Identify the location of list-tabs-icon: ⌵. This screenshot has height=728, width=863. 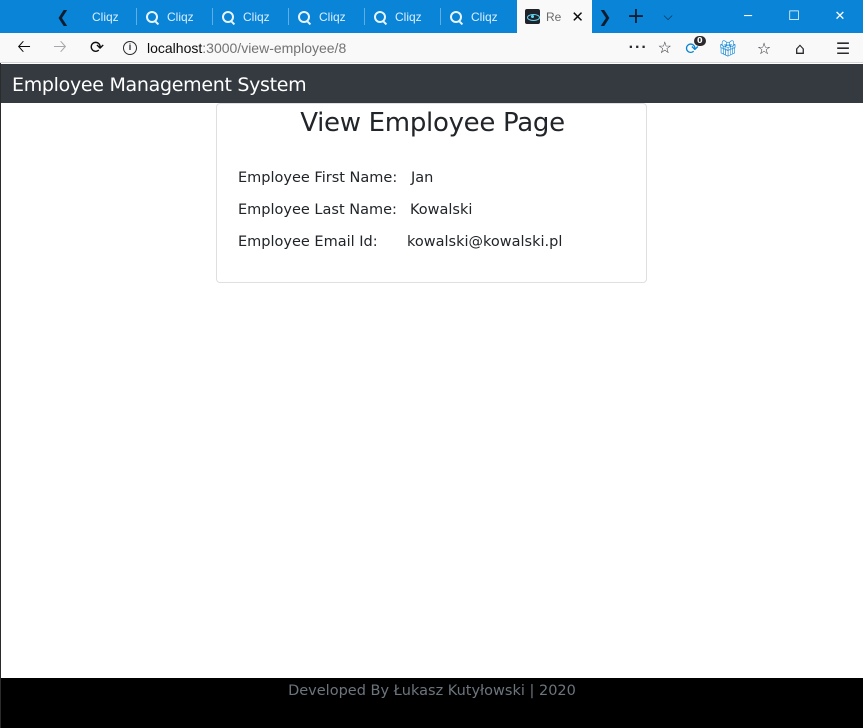
(668, 16).